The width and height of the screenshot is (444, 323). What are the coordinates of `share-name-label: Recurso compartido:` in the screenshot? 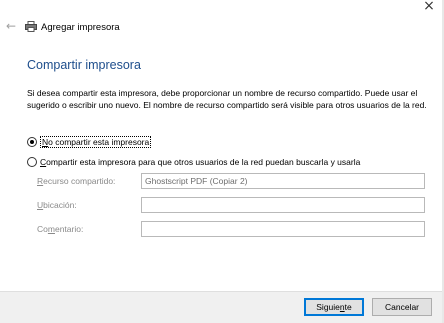 It's located at (76, 181).